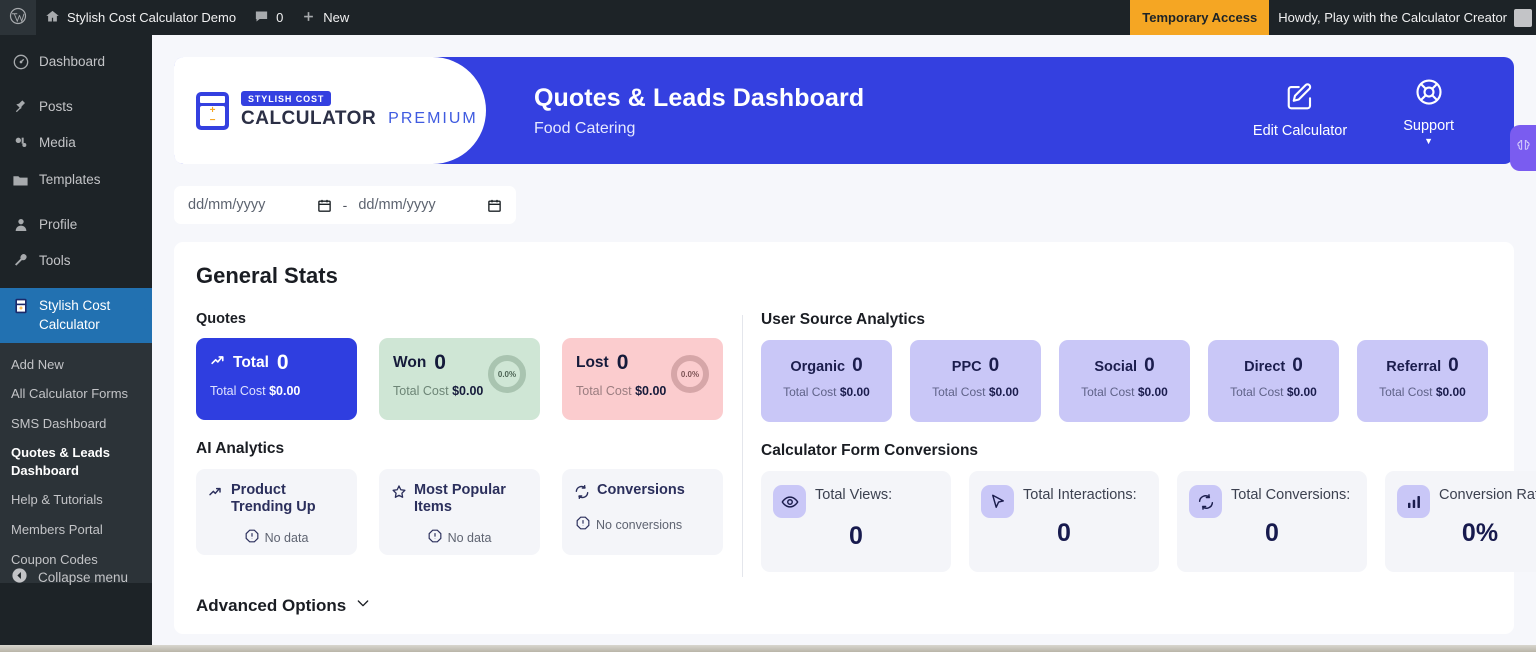 This screenshot has height=652, width=1536. Describe the element at coordinates (642, 493) in the screenshot. I see `ai-card-head: Conversions` at that location.